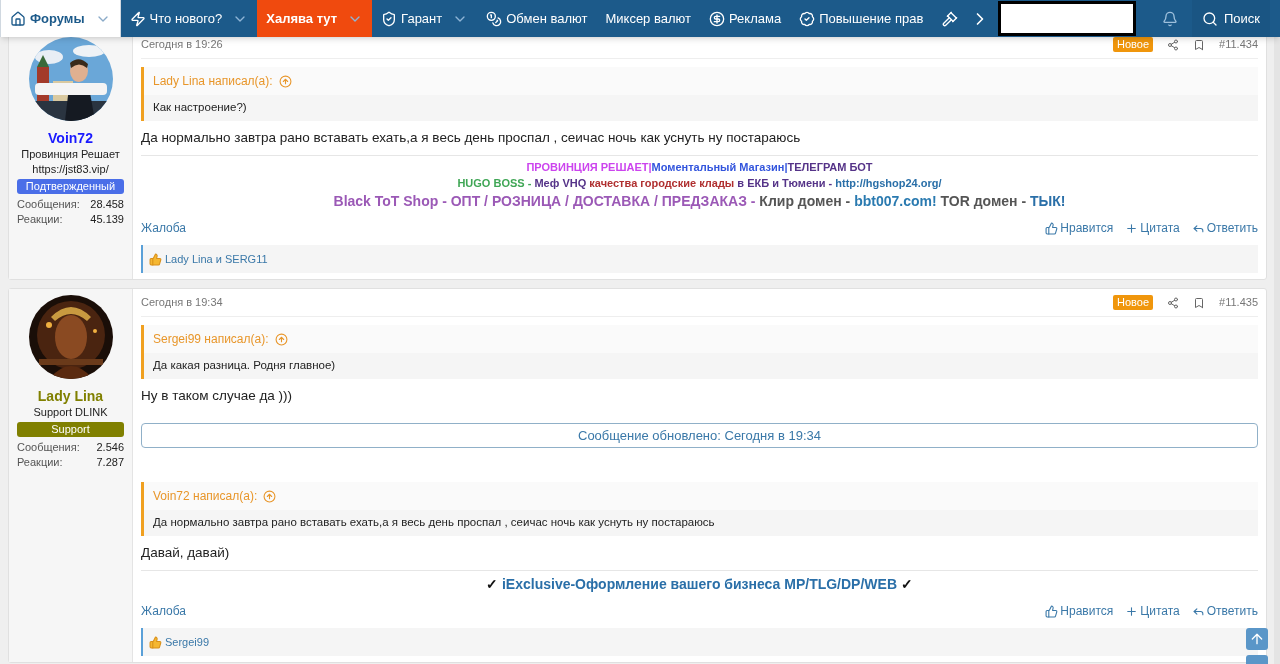  I want to click on stat-value: 2.546, so click(110, 447).